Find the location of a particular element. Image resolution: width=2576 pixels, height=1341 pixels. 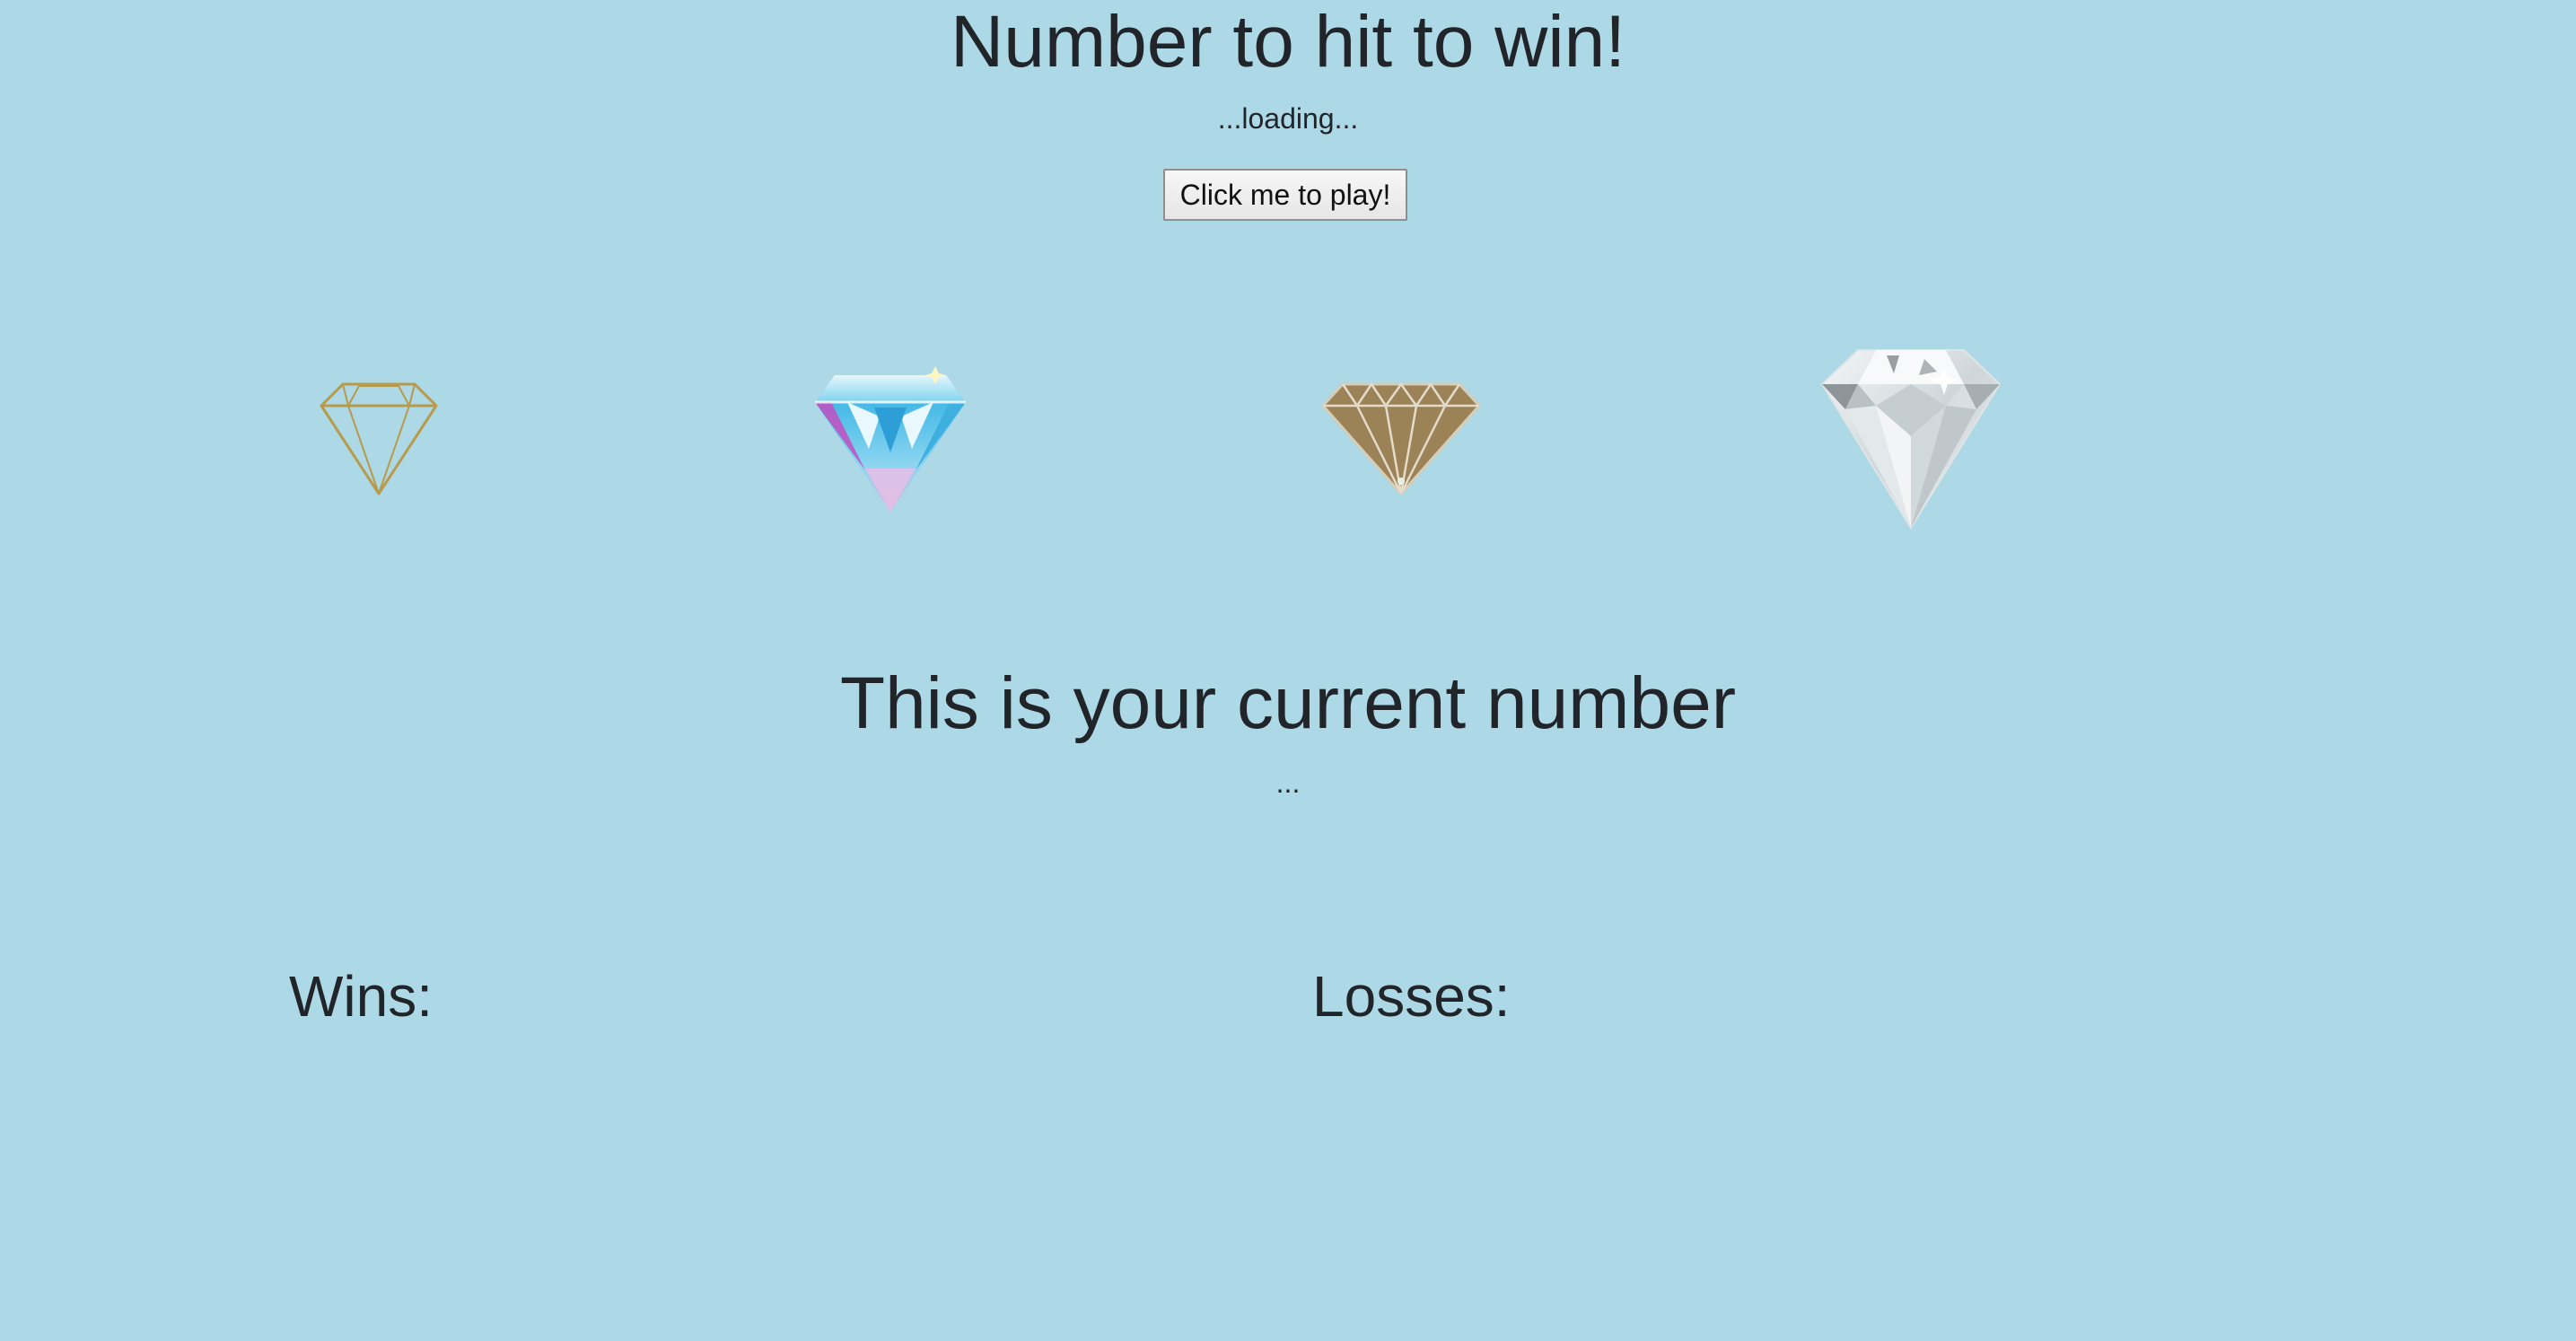

wins-label: Wins: is located at coordinates (361, 996).